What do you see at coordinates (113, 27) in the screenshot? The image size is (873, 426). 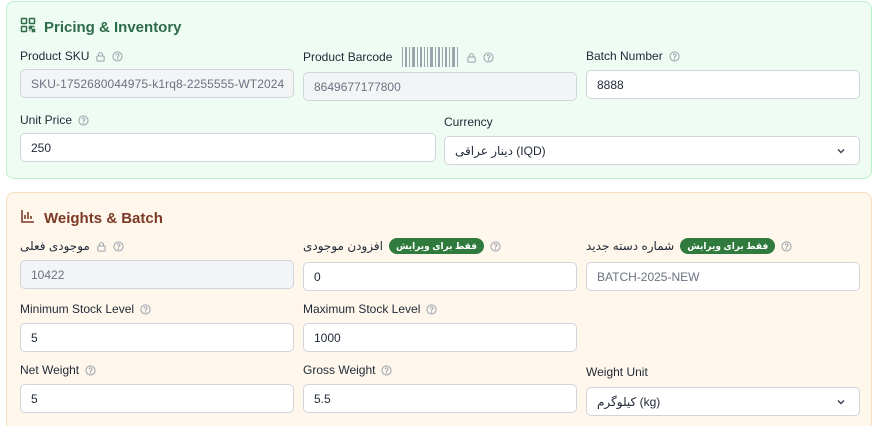 I see `pricing-section-title: Pricing & Inventory` at bounding box center [113, 27].